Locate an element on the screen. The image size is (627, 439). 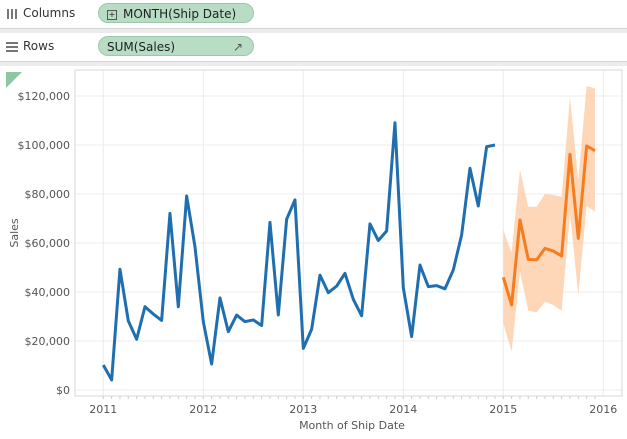
y-tick-label: $120,000 is located at coordinates (44, 96).